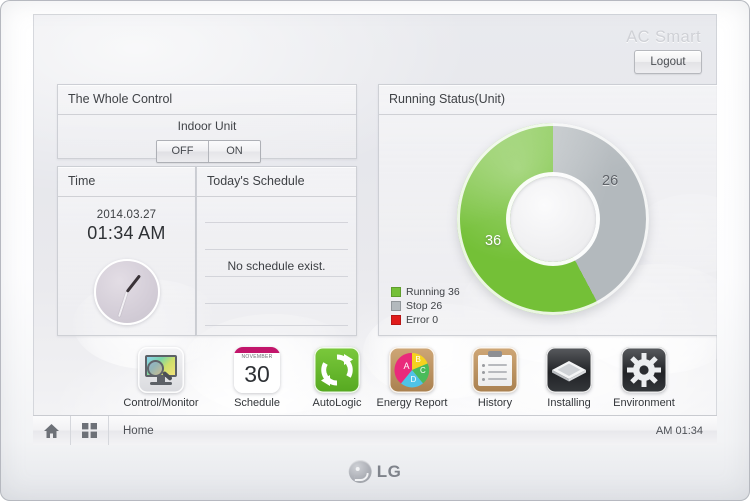 The image size is (750, 501). I want to click on today-schedule-panel: Today's Schedule No schedule exist., so click(276, 251).